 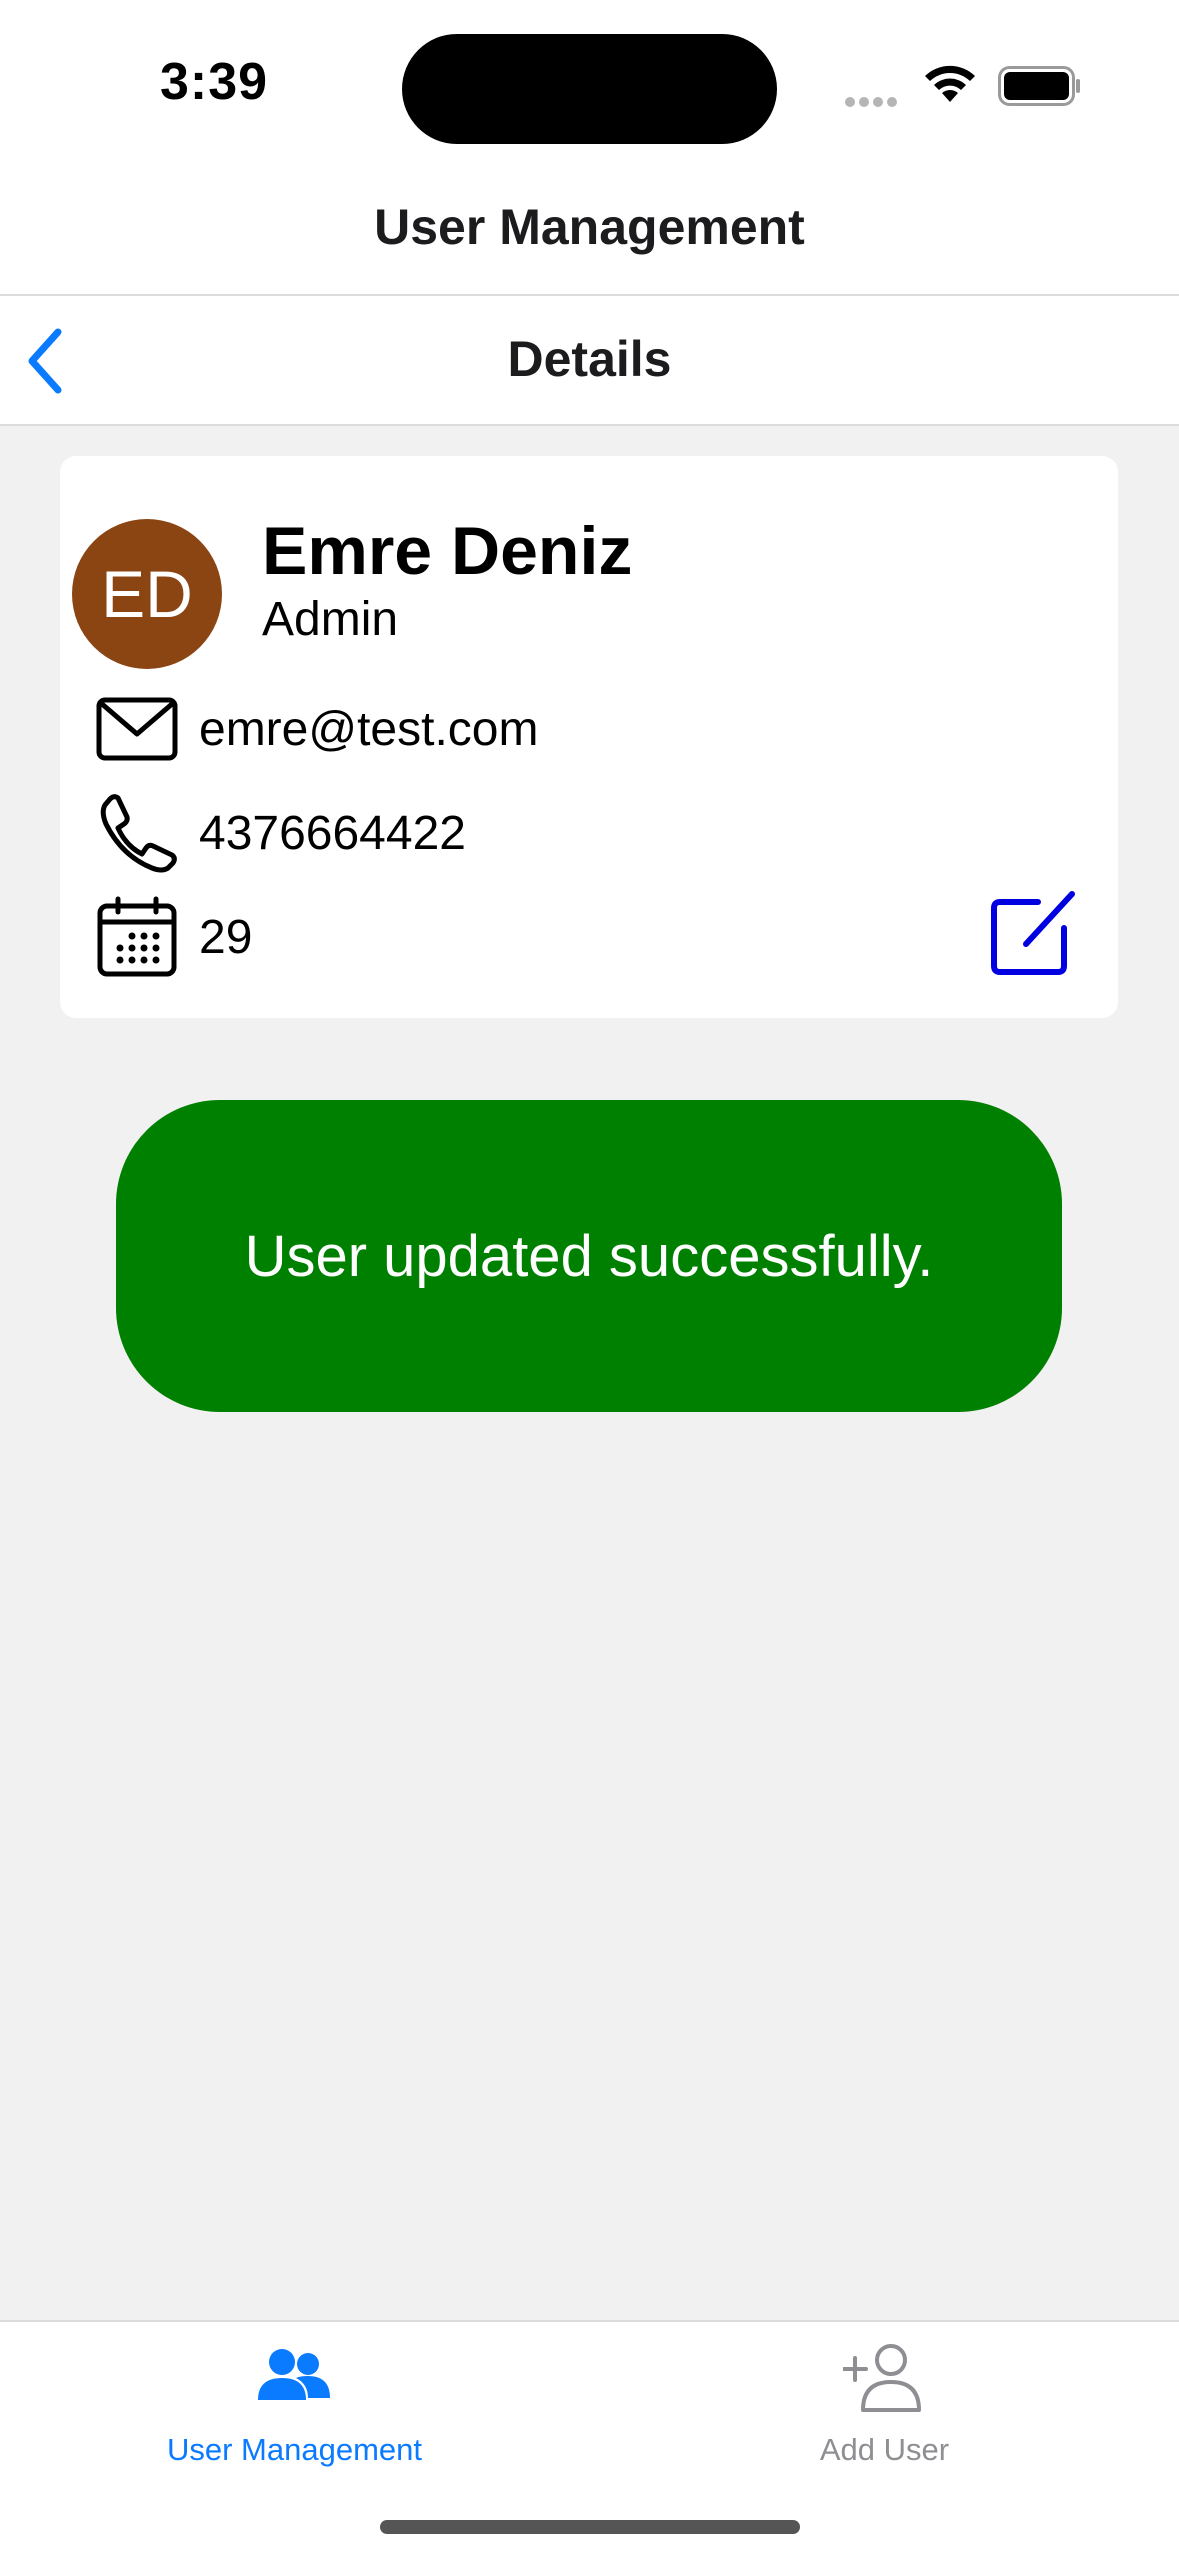 I want to click on status-bar: 3:39, so click(x=589, y=85).